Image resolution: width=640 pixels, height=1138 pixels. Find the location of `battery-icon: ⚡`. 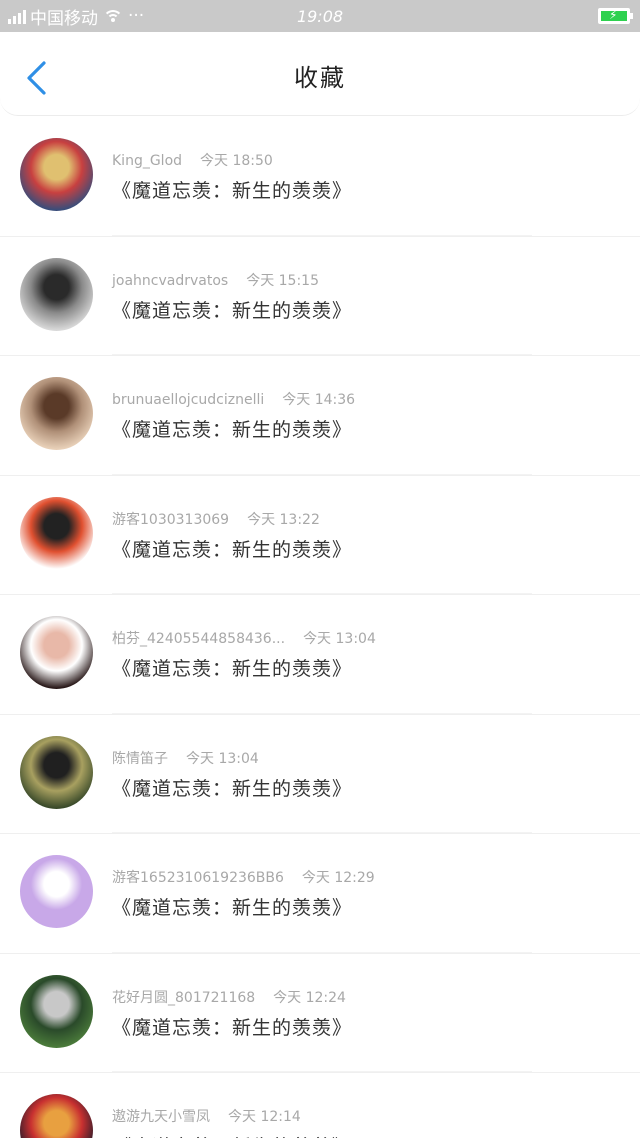

battery-icon: ⚡ is located at coordinates (615, 16).